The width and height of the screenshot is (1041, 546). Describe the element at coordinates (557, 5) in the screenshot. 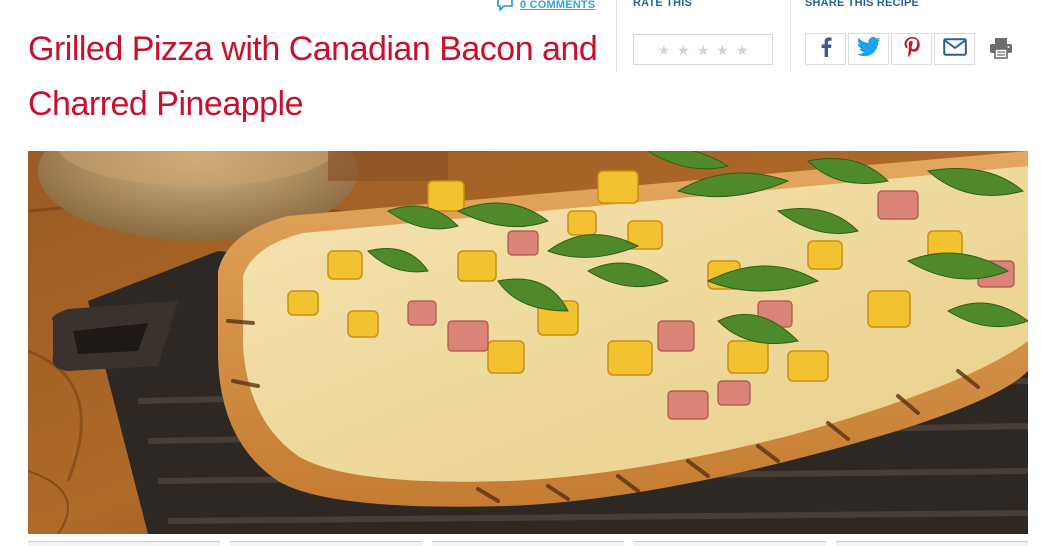

I see `comments-count-label: 0 COMMENTS` at that location.